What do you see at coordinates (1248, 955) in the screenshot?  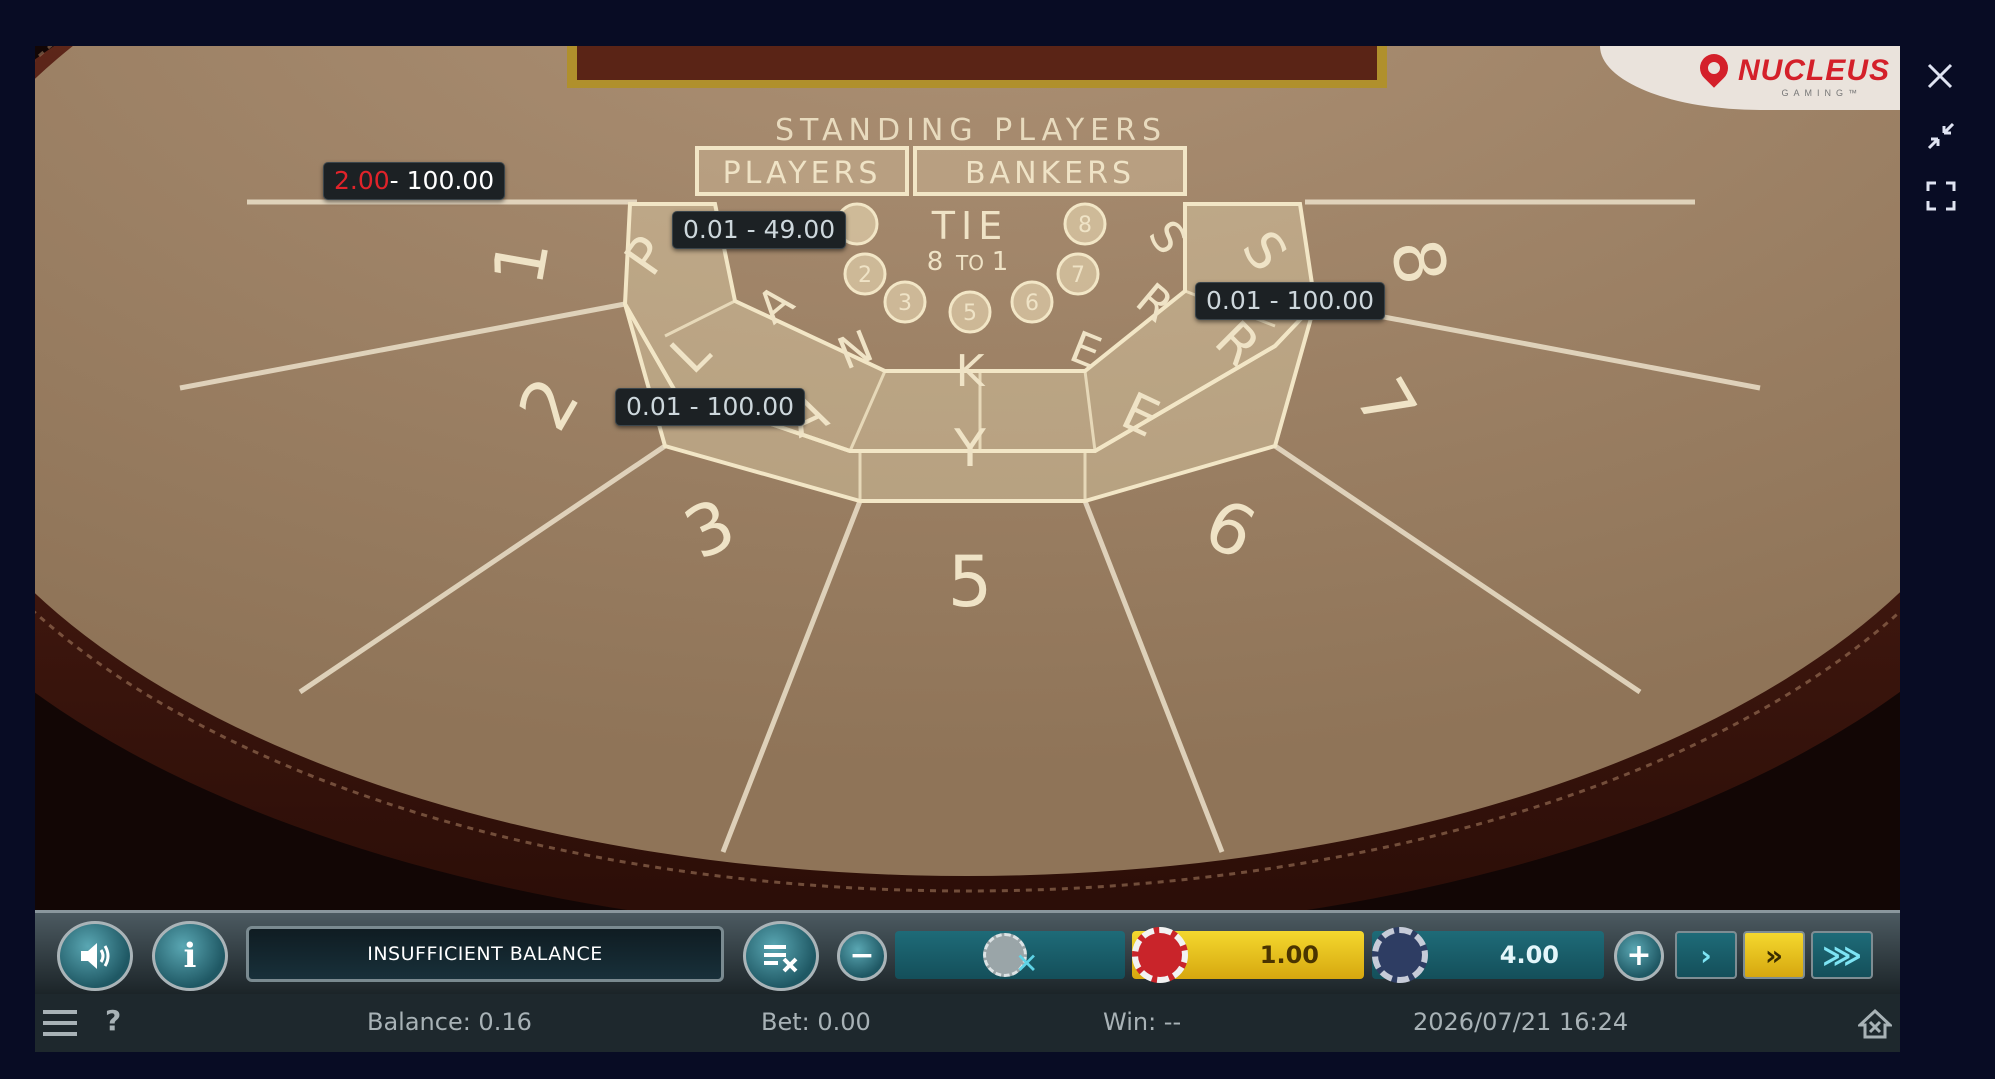 I see `chip-slot-selected: 1.00` at bounding box center [1248, 955].